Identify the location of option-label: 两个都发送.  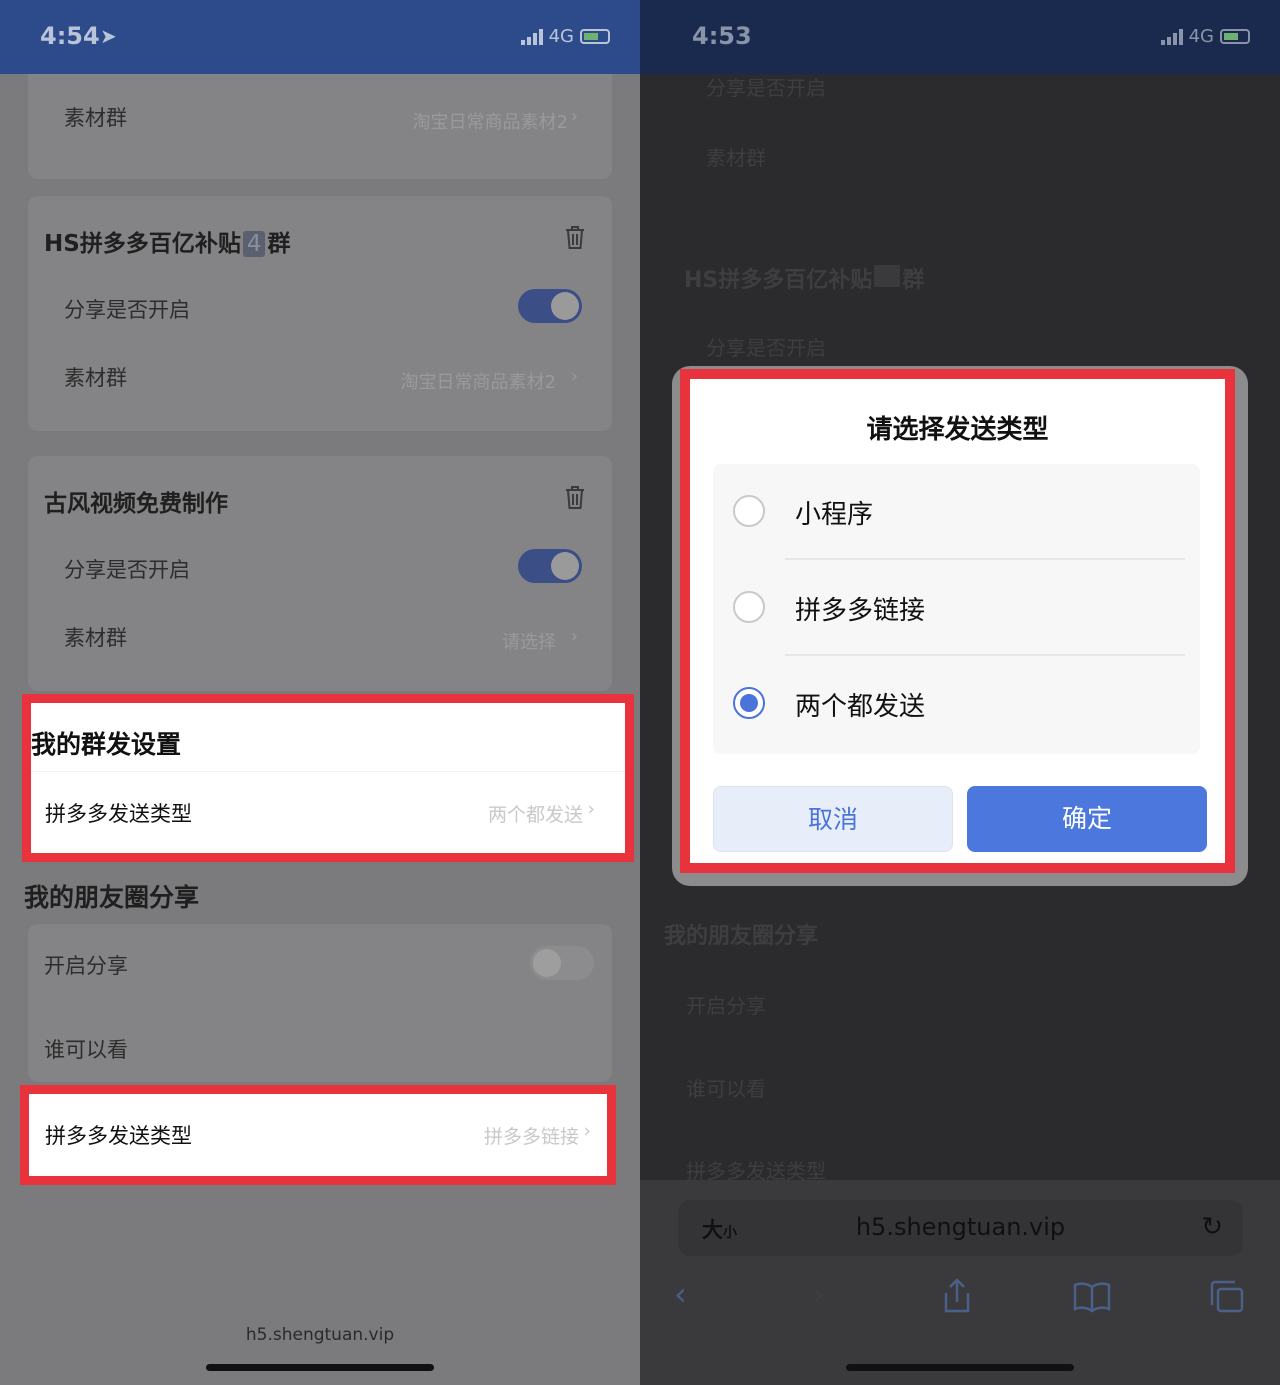
(860, 707).